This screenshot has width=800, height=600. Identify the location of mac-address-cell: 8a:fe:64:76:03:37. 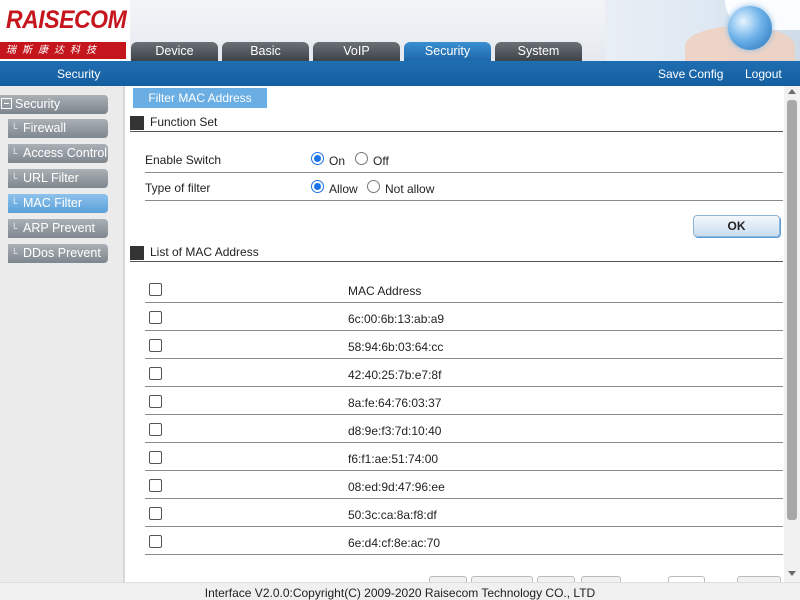
(395, 403).